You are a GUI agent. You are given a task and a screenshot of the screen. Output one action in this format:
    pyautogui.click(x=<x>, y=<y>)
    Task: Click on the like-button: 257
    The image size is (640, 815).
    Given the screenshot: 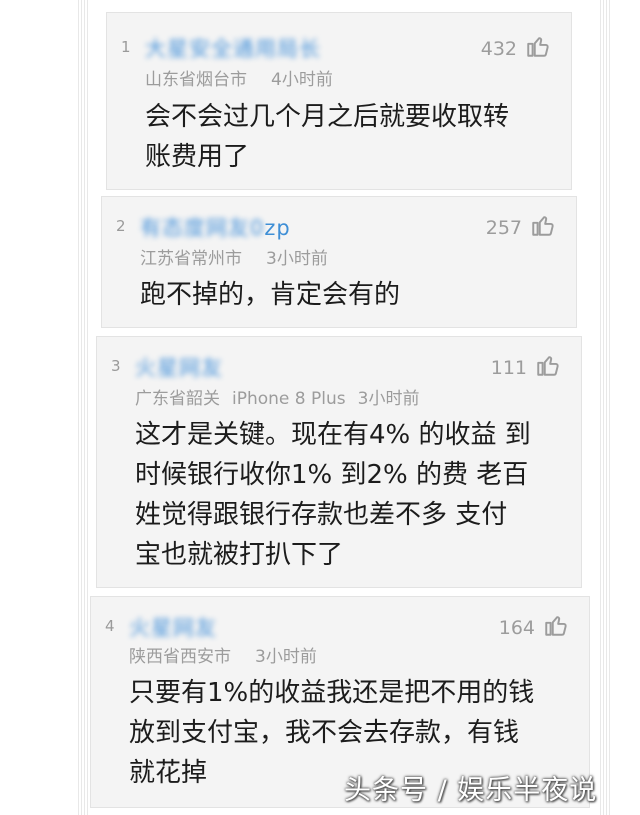 What is the action you would take?
    pyautogui.click(x=521, y=227)
    